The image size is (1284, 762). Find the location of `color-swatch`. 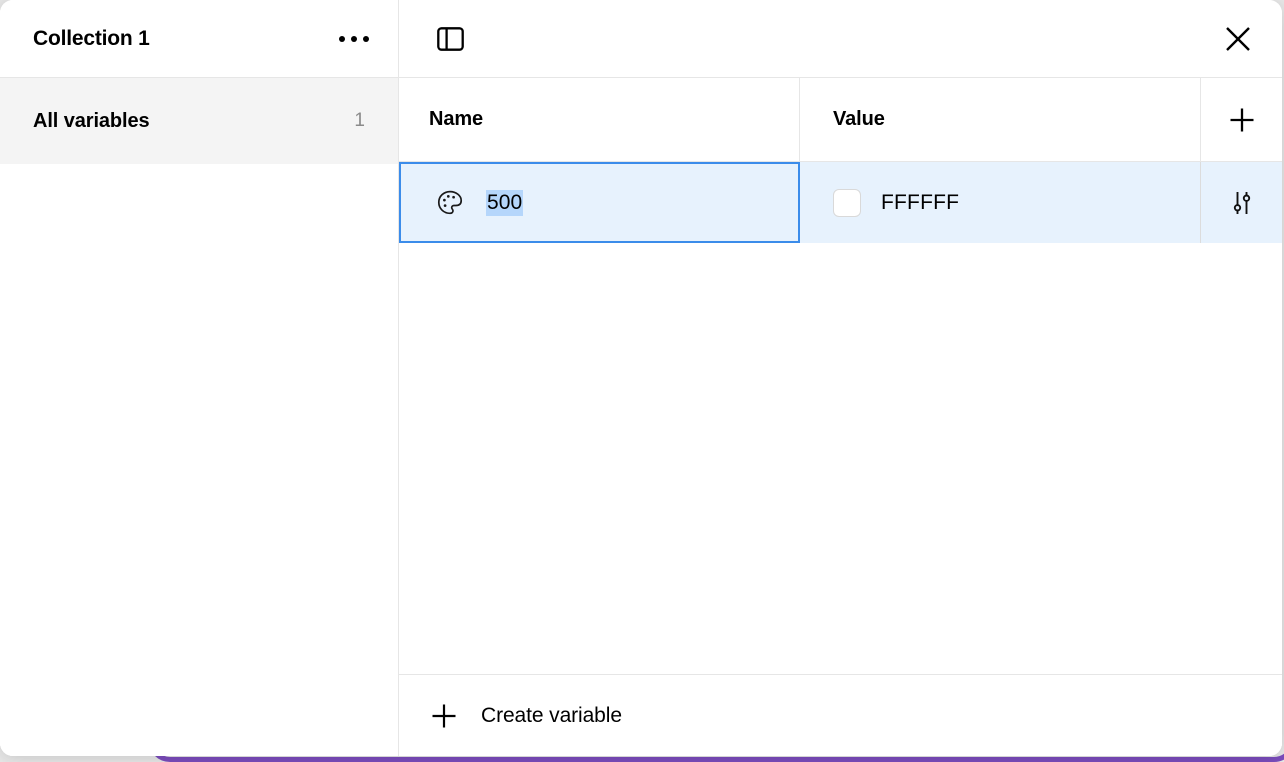

color-swatch is located at coordinates (847, 202).